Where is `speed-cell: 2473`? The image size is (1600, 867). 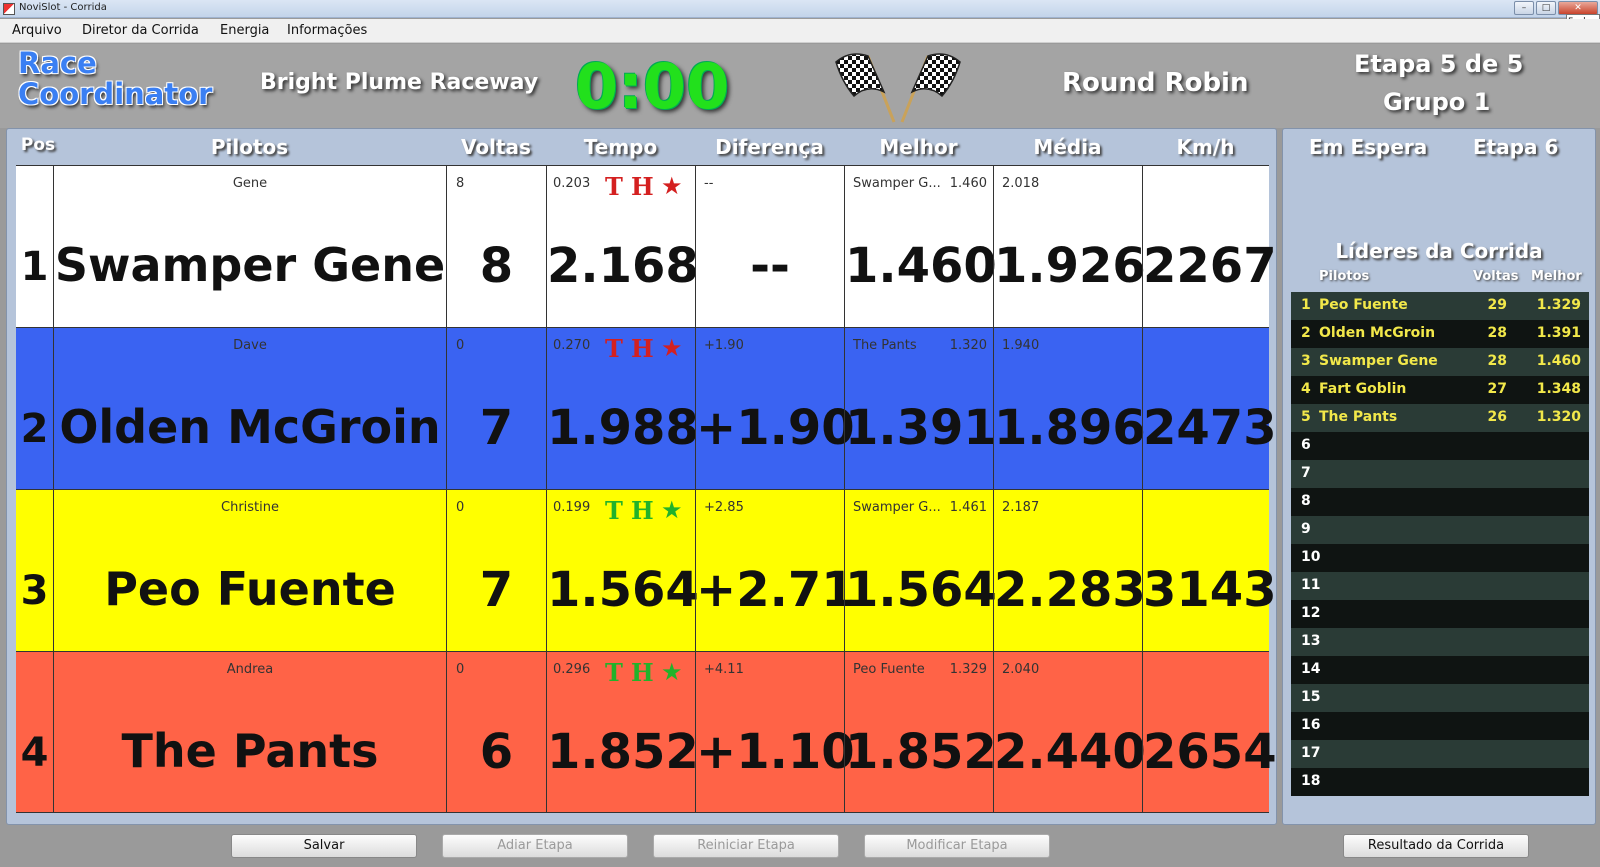
speed-cell: 2473 is located at coordinates (1209, 408).